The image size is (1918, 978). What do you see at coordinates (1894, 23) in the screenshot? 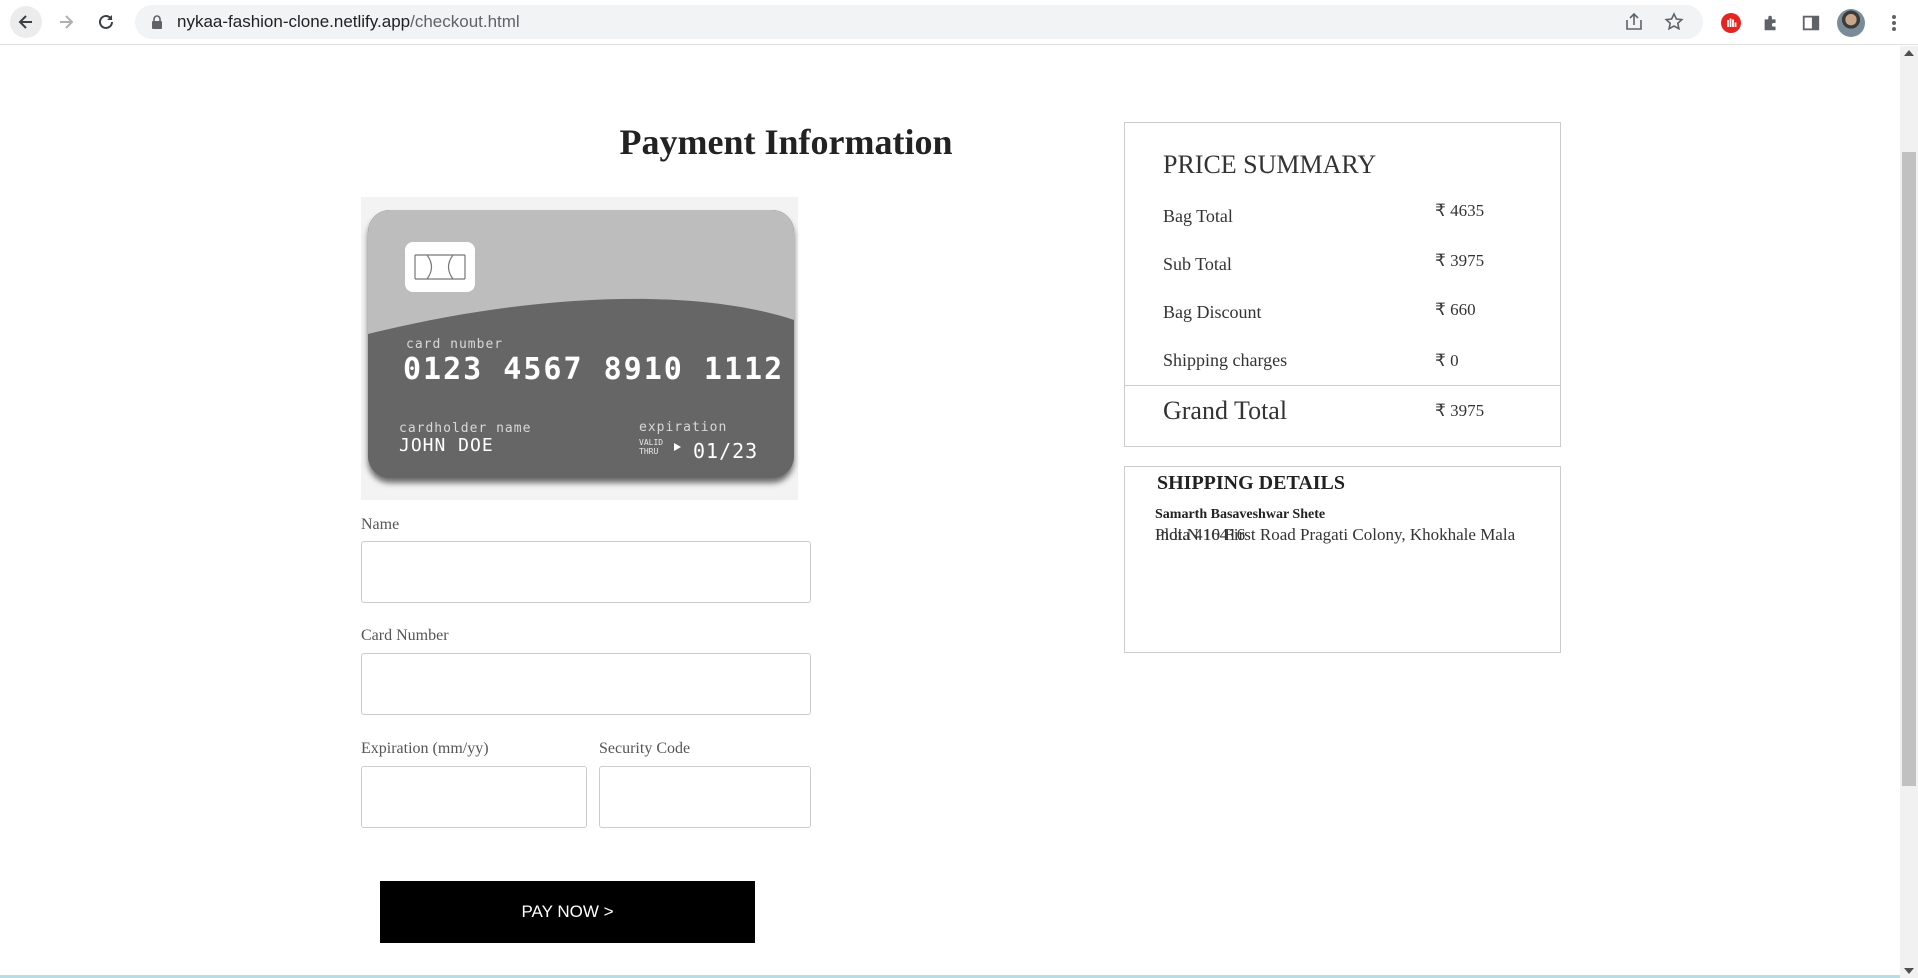
I see `browser-menu-icon` at bounding box center [1894, 23].